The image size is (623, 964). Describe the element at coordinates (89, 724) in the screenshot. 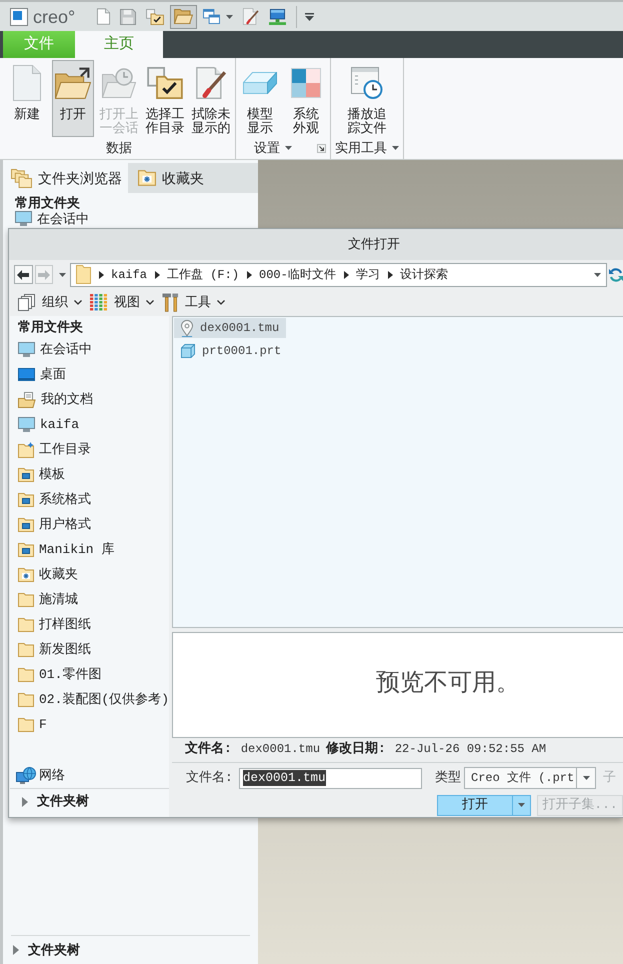

I see `sidebar-item: F` at that location.